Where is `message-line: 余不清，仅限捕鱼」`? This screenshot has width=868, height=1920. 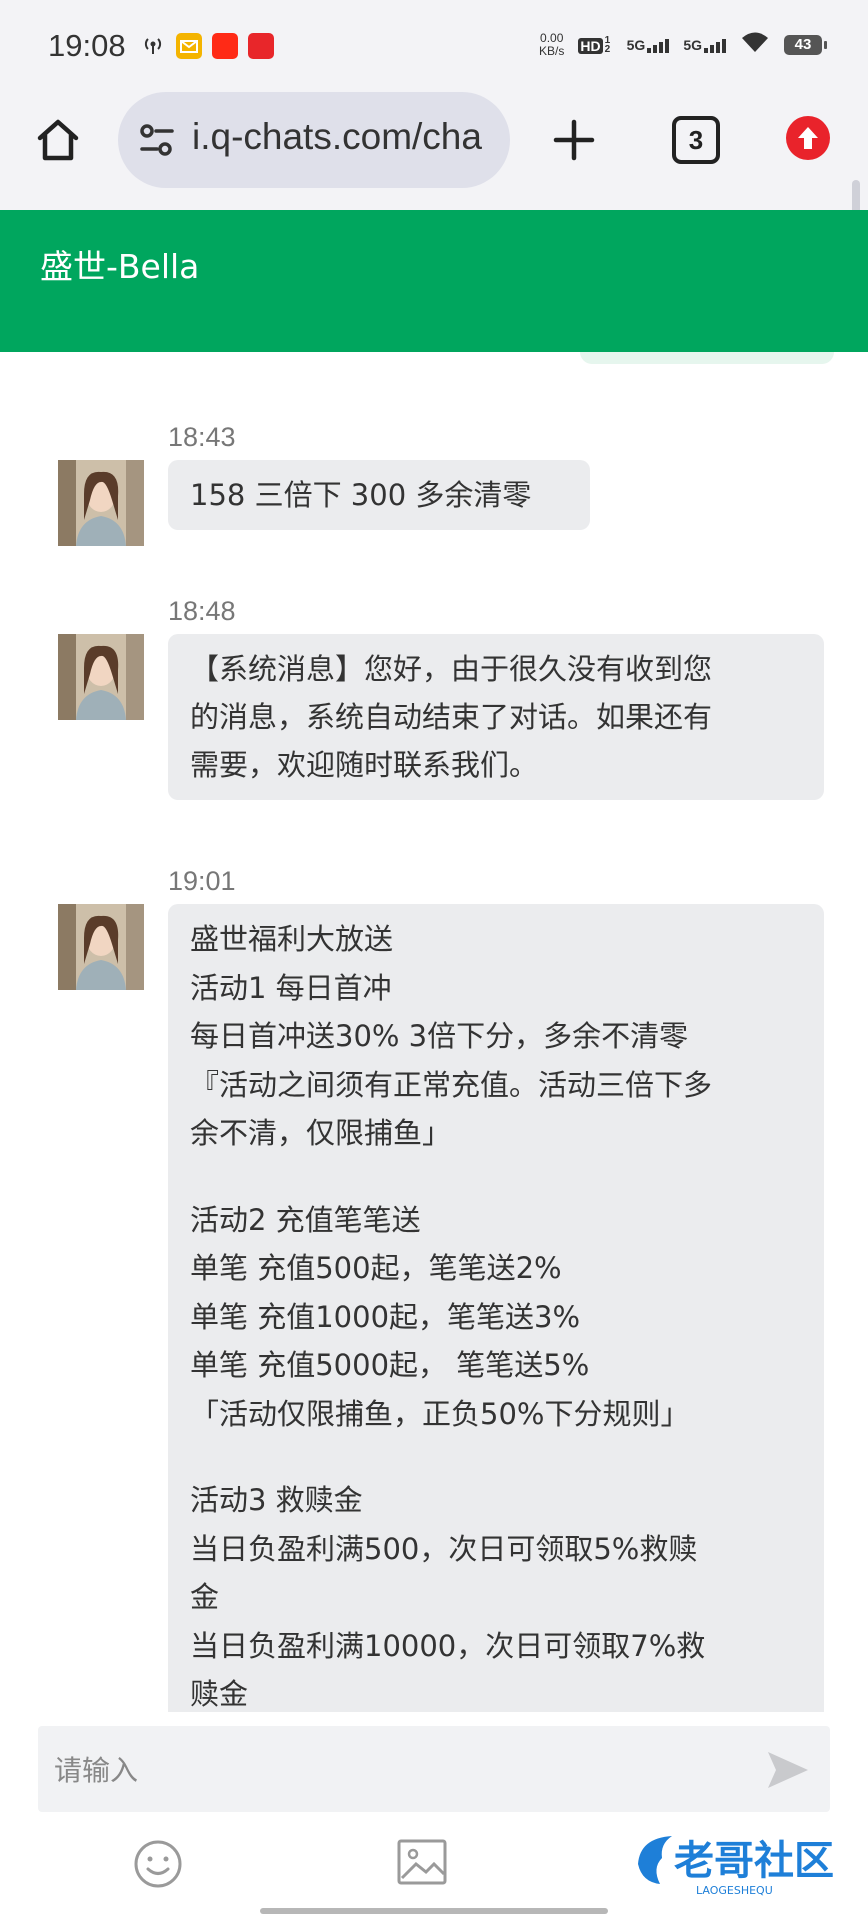 message-line: 余不清，仅限捕鱼」 is located at coordinates (321, 1133).